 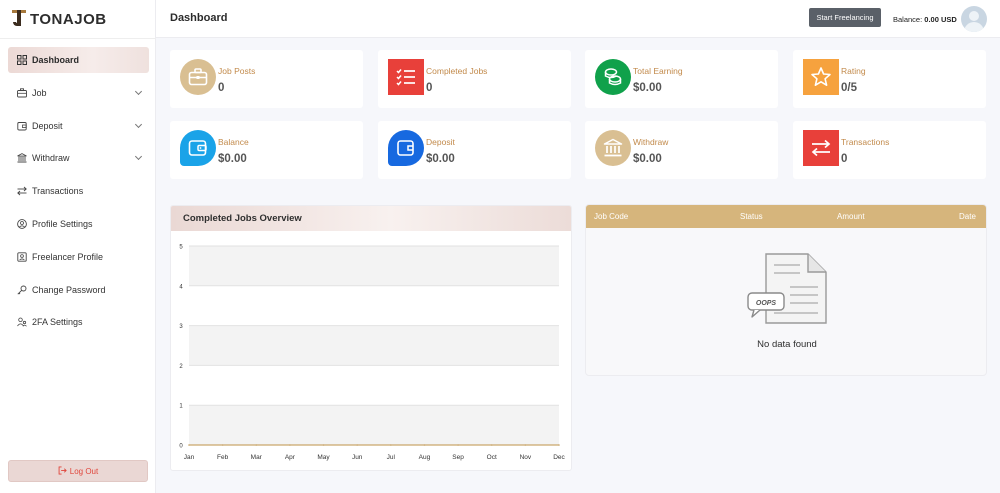 I want to click on sidebar-item-withdraw: Withdraw, so click(x=78, y=158).